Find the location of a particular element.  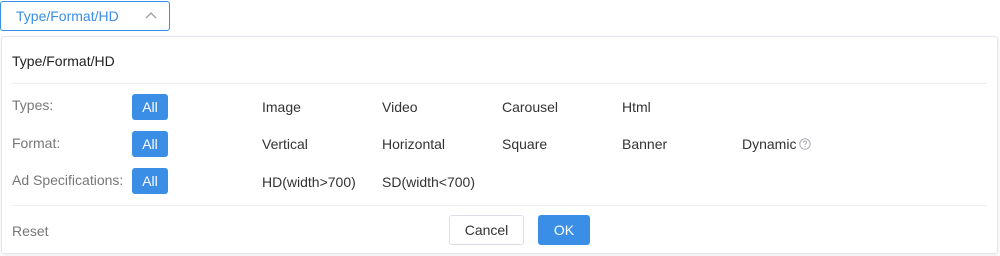

ad-spec-option-sd: SD(width<700) is located at coordinates (428, 182).